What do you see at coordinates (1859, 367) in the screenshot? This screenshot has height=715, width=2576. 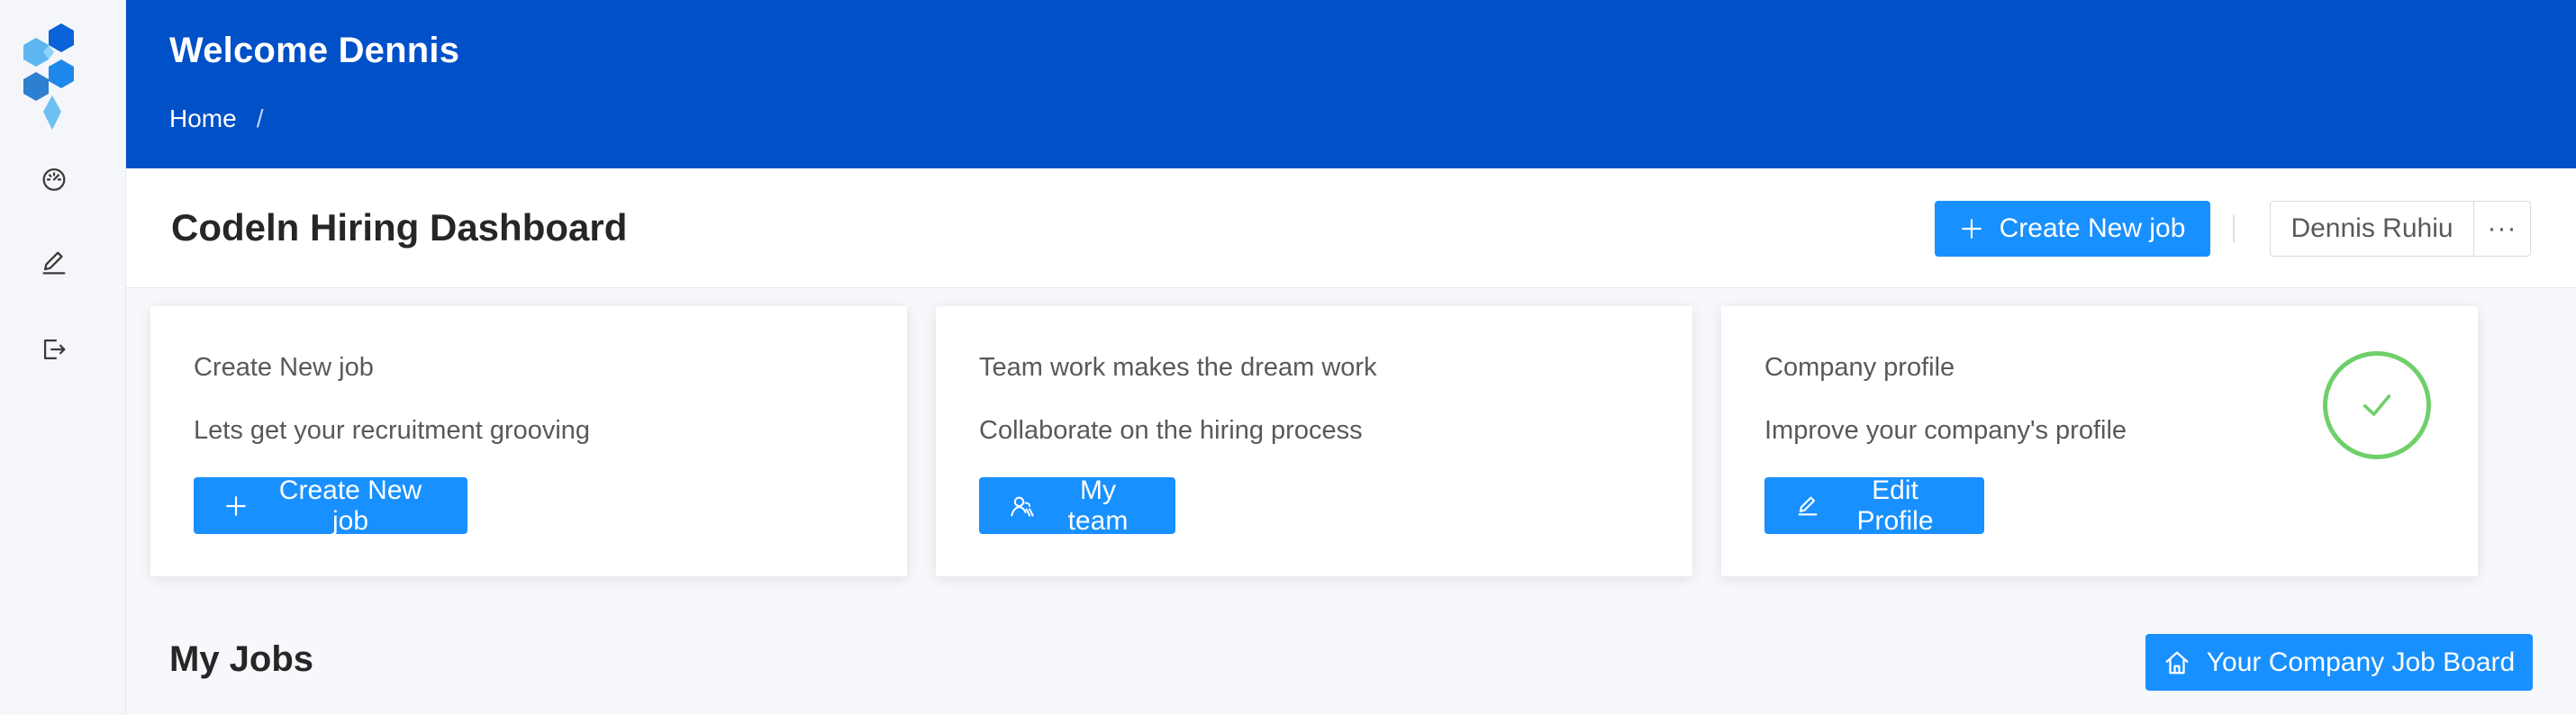 I see `card-title: Company profile` at bounding box center [1859, 367].